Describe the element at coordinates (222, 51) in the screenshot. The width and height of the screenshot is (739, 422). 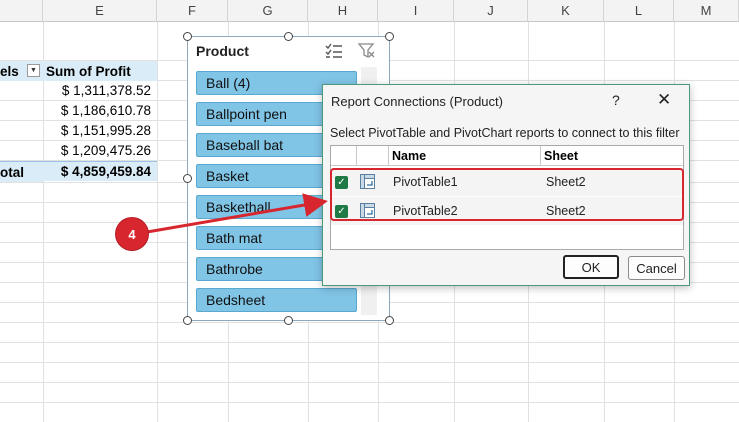
I see `slicer-title: Product` at that location.